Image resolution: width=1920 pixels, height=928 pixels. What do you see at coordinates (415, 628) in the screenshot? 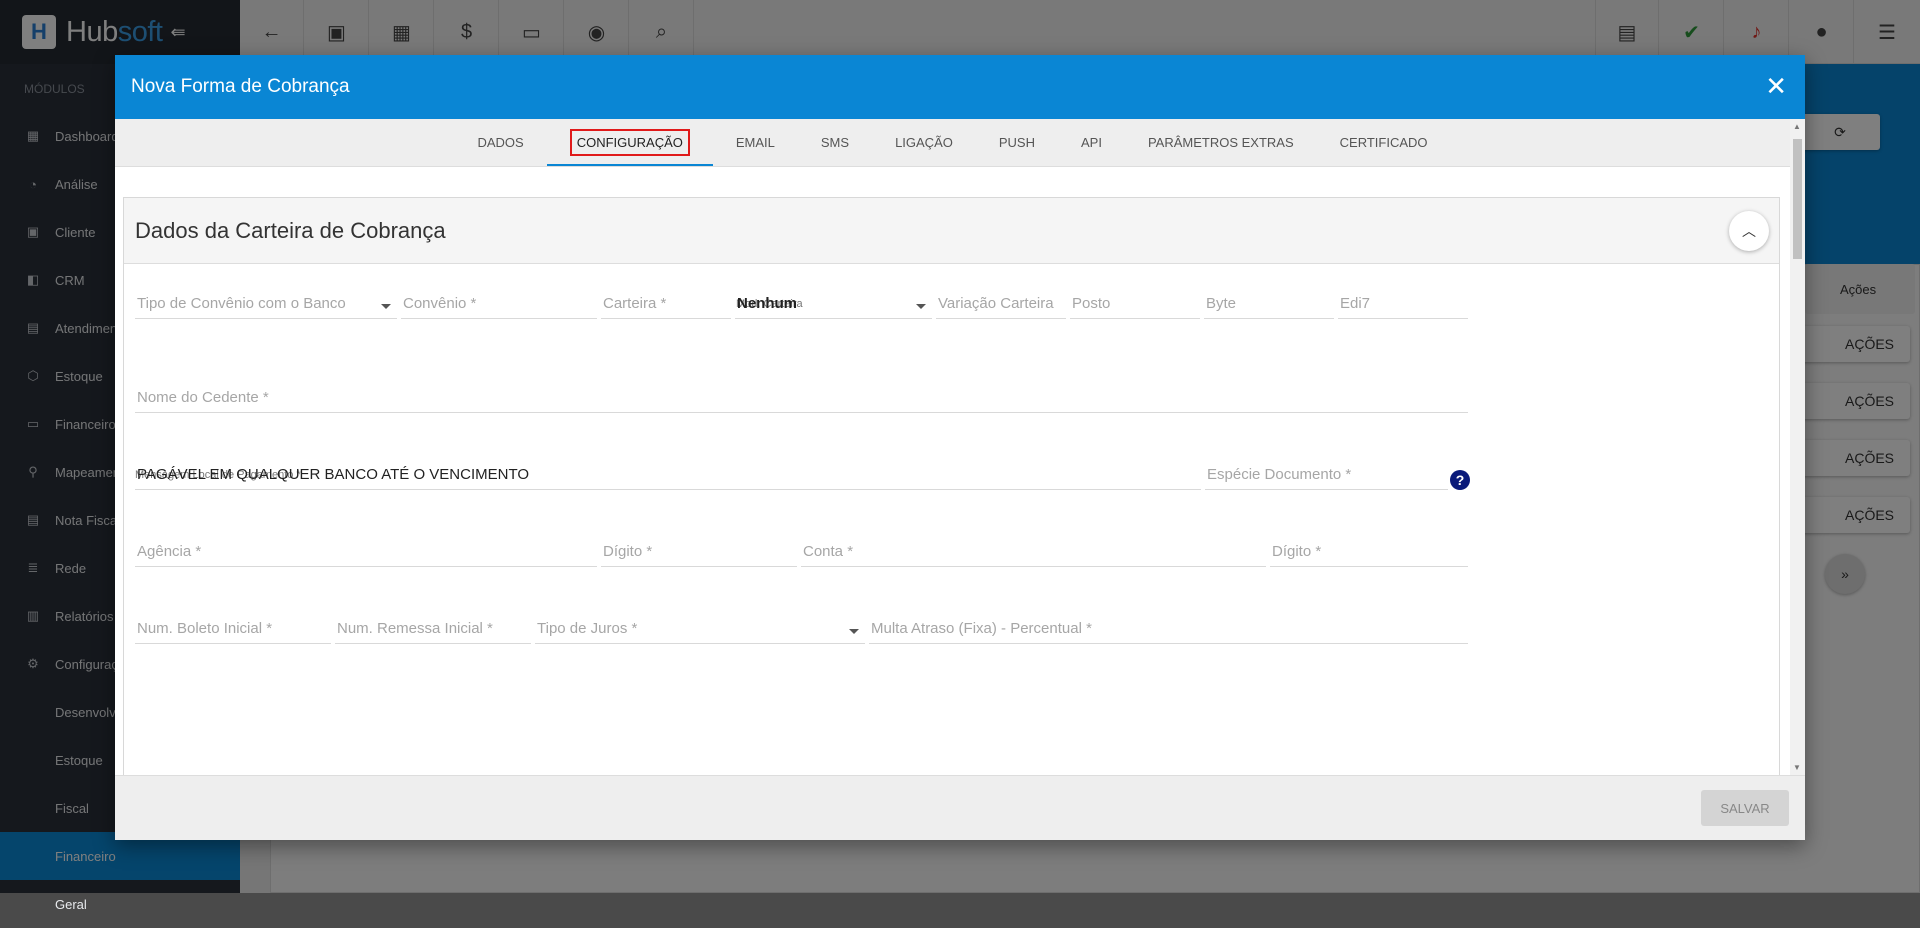
I see `field-label: Num. Remessa Inicial *` at bounding box center [415, 628].